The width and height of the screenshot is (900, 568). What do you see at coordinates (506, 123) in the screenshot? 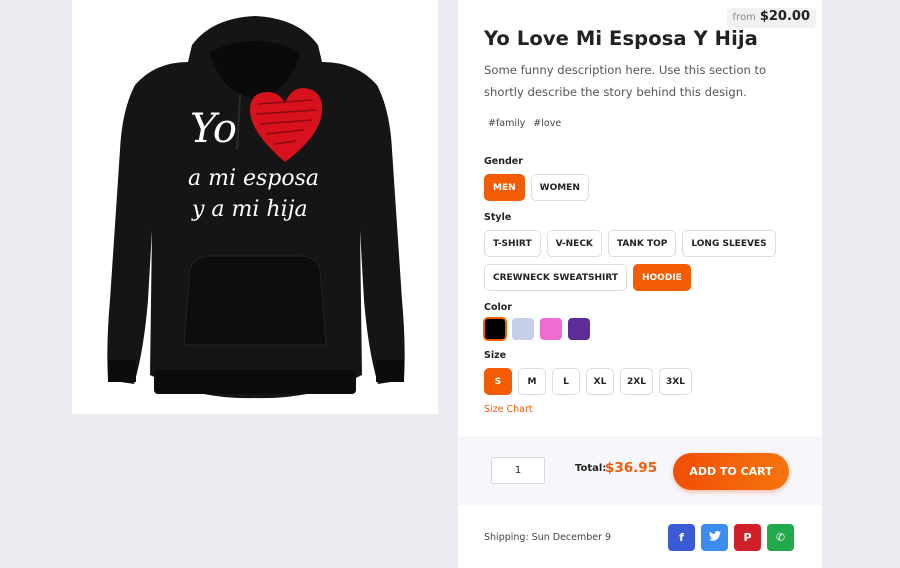
I see `tag-family: #family` at bounding box center [506, 123].